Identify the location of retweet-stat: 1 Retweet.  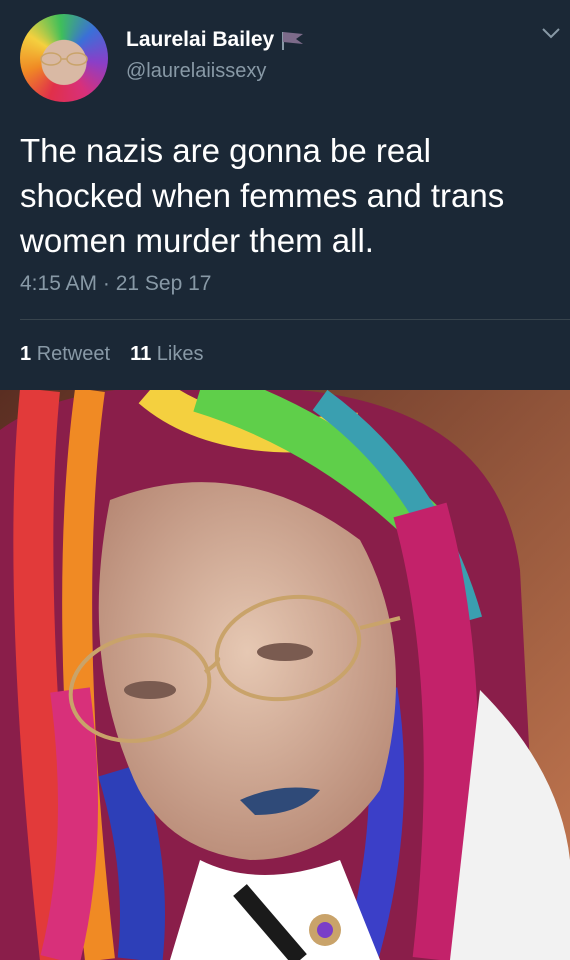
(65, 354).